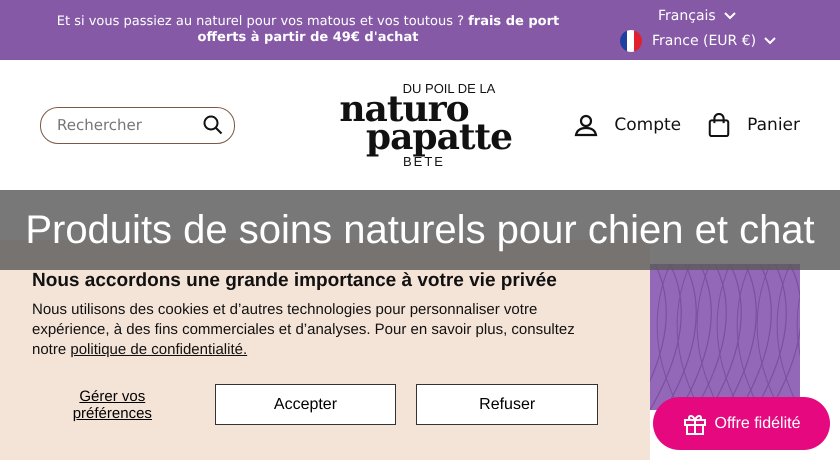 The image size is (840, 460). What do you see at coordinates (305, 404) in the screenshot?
I see `accept-button: Accepter` at bounding box center [305, 404].